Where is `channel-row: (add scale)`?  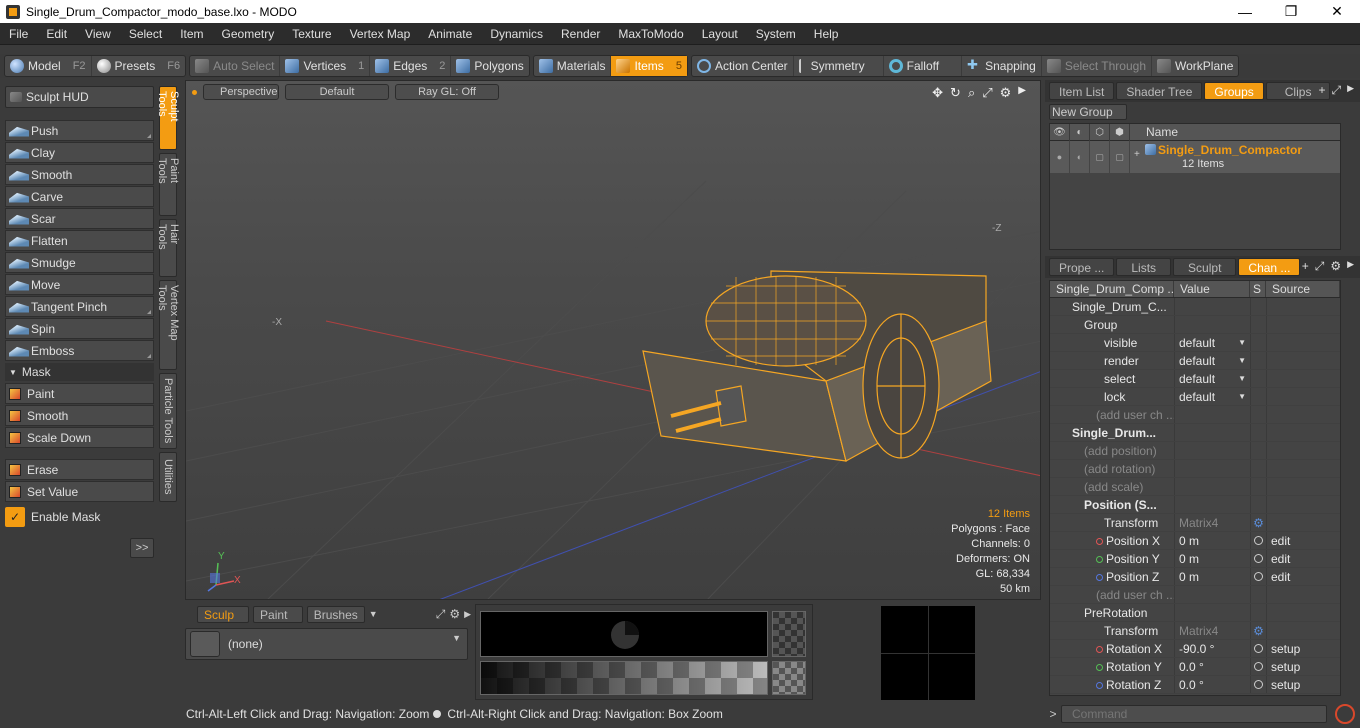 channel-row: (add scale) is located at coordinates (1195, 487).